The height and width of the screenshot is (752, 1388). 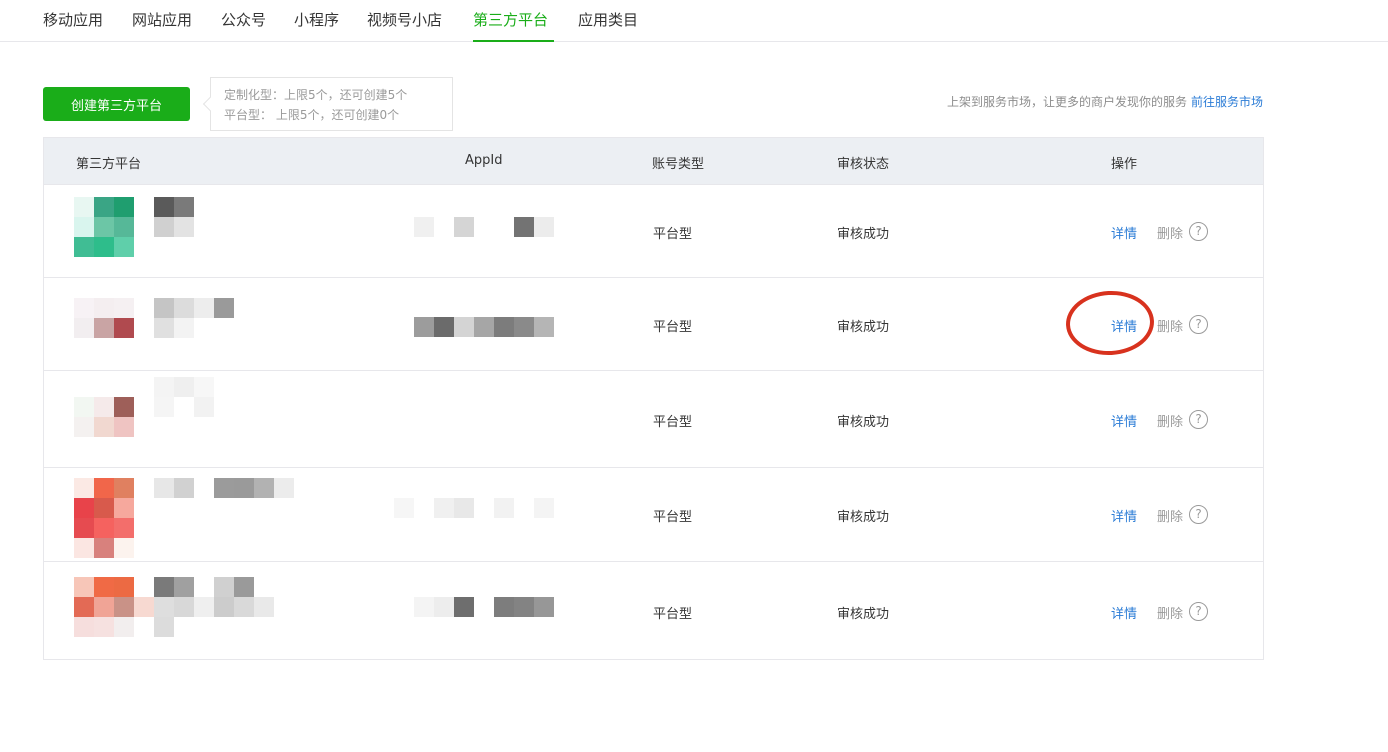 What do you see at coordinates (162, 19) in the screenshot?
I see `tab-website-app: 网站应用` at bounding box center [162, 19].